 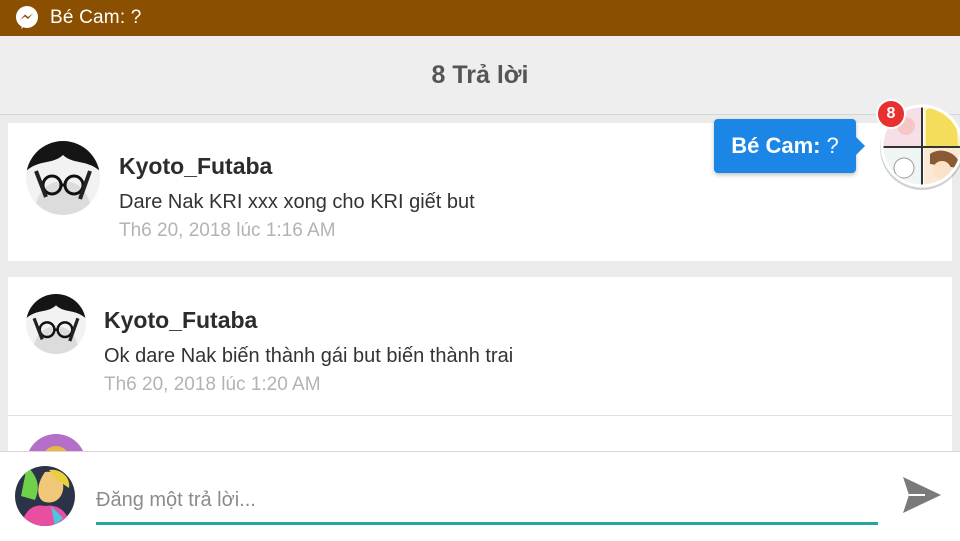 What do you see at coordinates (832, 145) in the screenshot?
I see `bubble-message: ?` at bounding box center [832, 145].